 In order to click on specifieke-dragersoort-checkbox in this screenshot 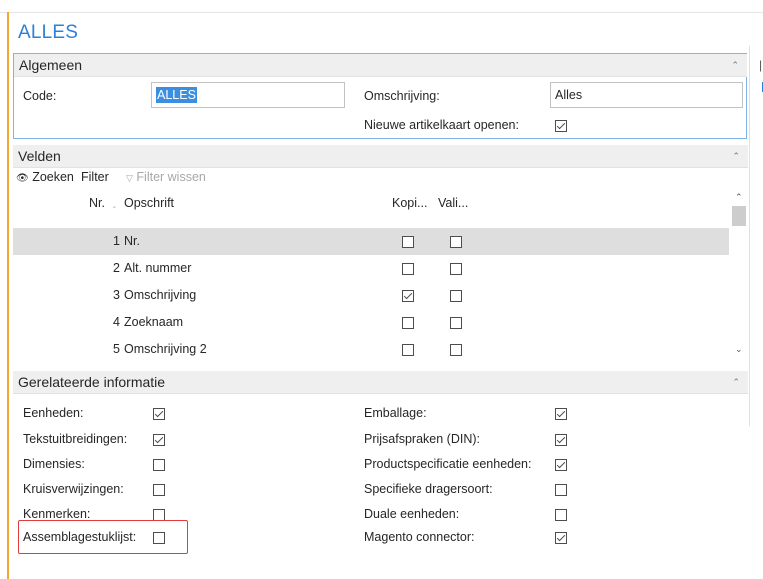, I will do `click(561, 490)`.